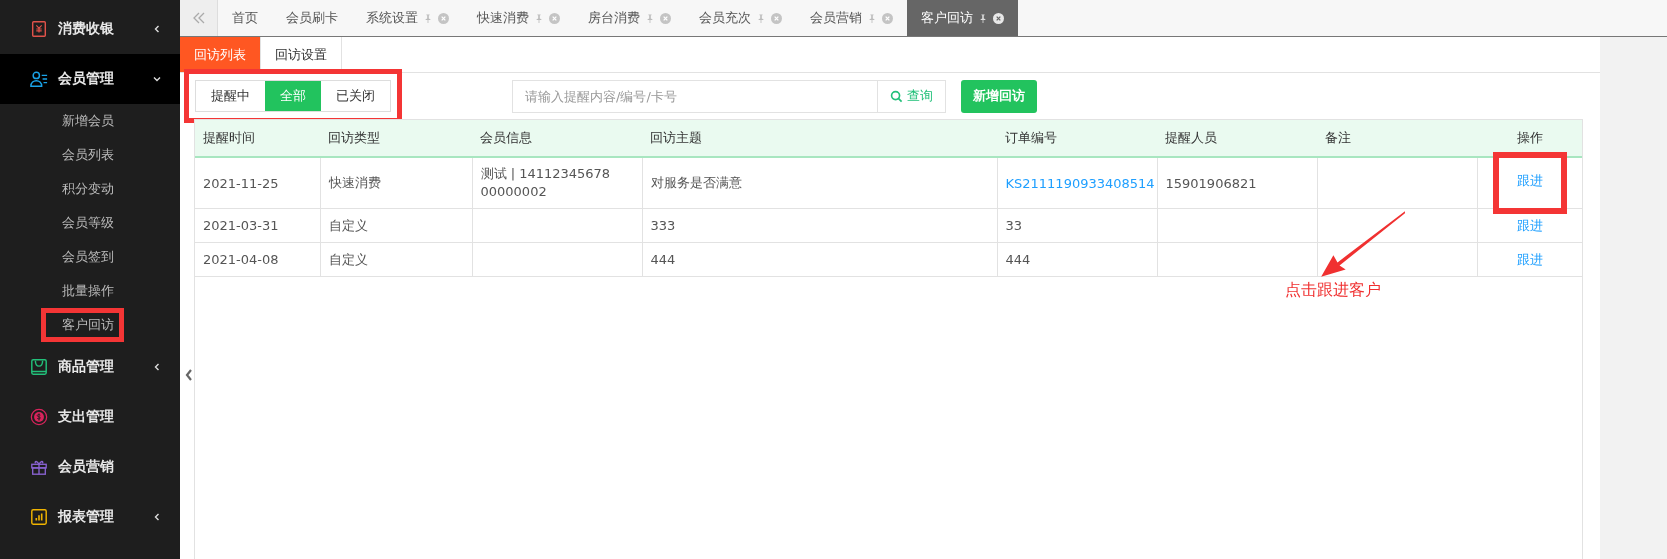 The width and height of the screenshot is (1667, 559). What do you see at coordinates (1211, 183) in the screenshot?
I see `table-cell: 15901906821` at bounding box center [1211, 183].